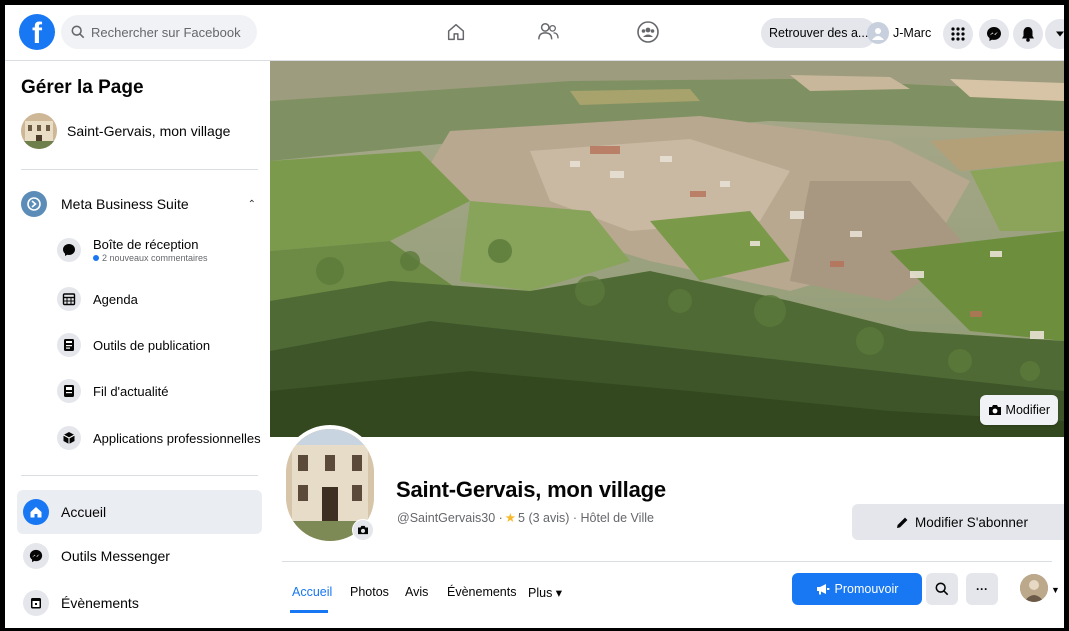 The height and width of the screenshot is (631, 1069). I want to click on unread-dot-icon, so click(96, 258).